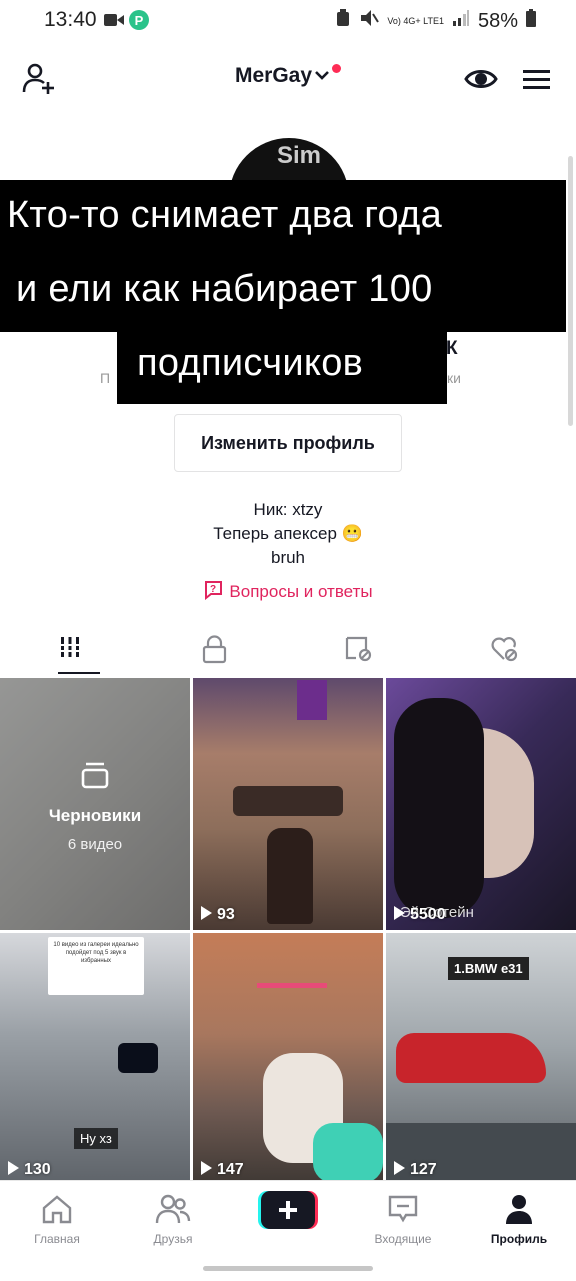  What do you see at coordinates (218, 915) in the screenshot?
I see `view-count: 93` at bounding box center [218, 915].